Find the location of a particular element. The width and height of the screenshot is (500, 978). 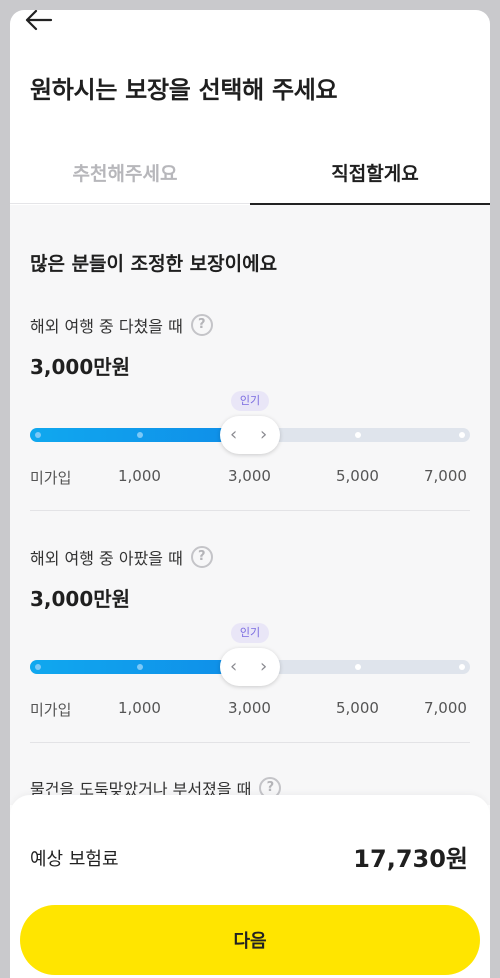

coverage-label: 해외 여행 중 다쳤을 때 ? is located at coordinates (121, 325).